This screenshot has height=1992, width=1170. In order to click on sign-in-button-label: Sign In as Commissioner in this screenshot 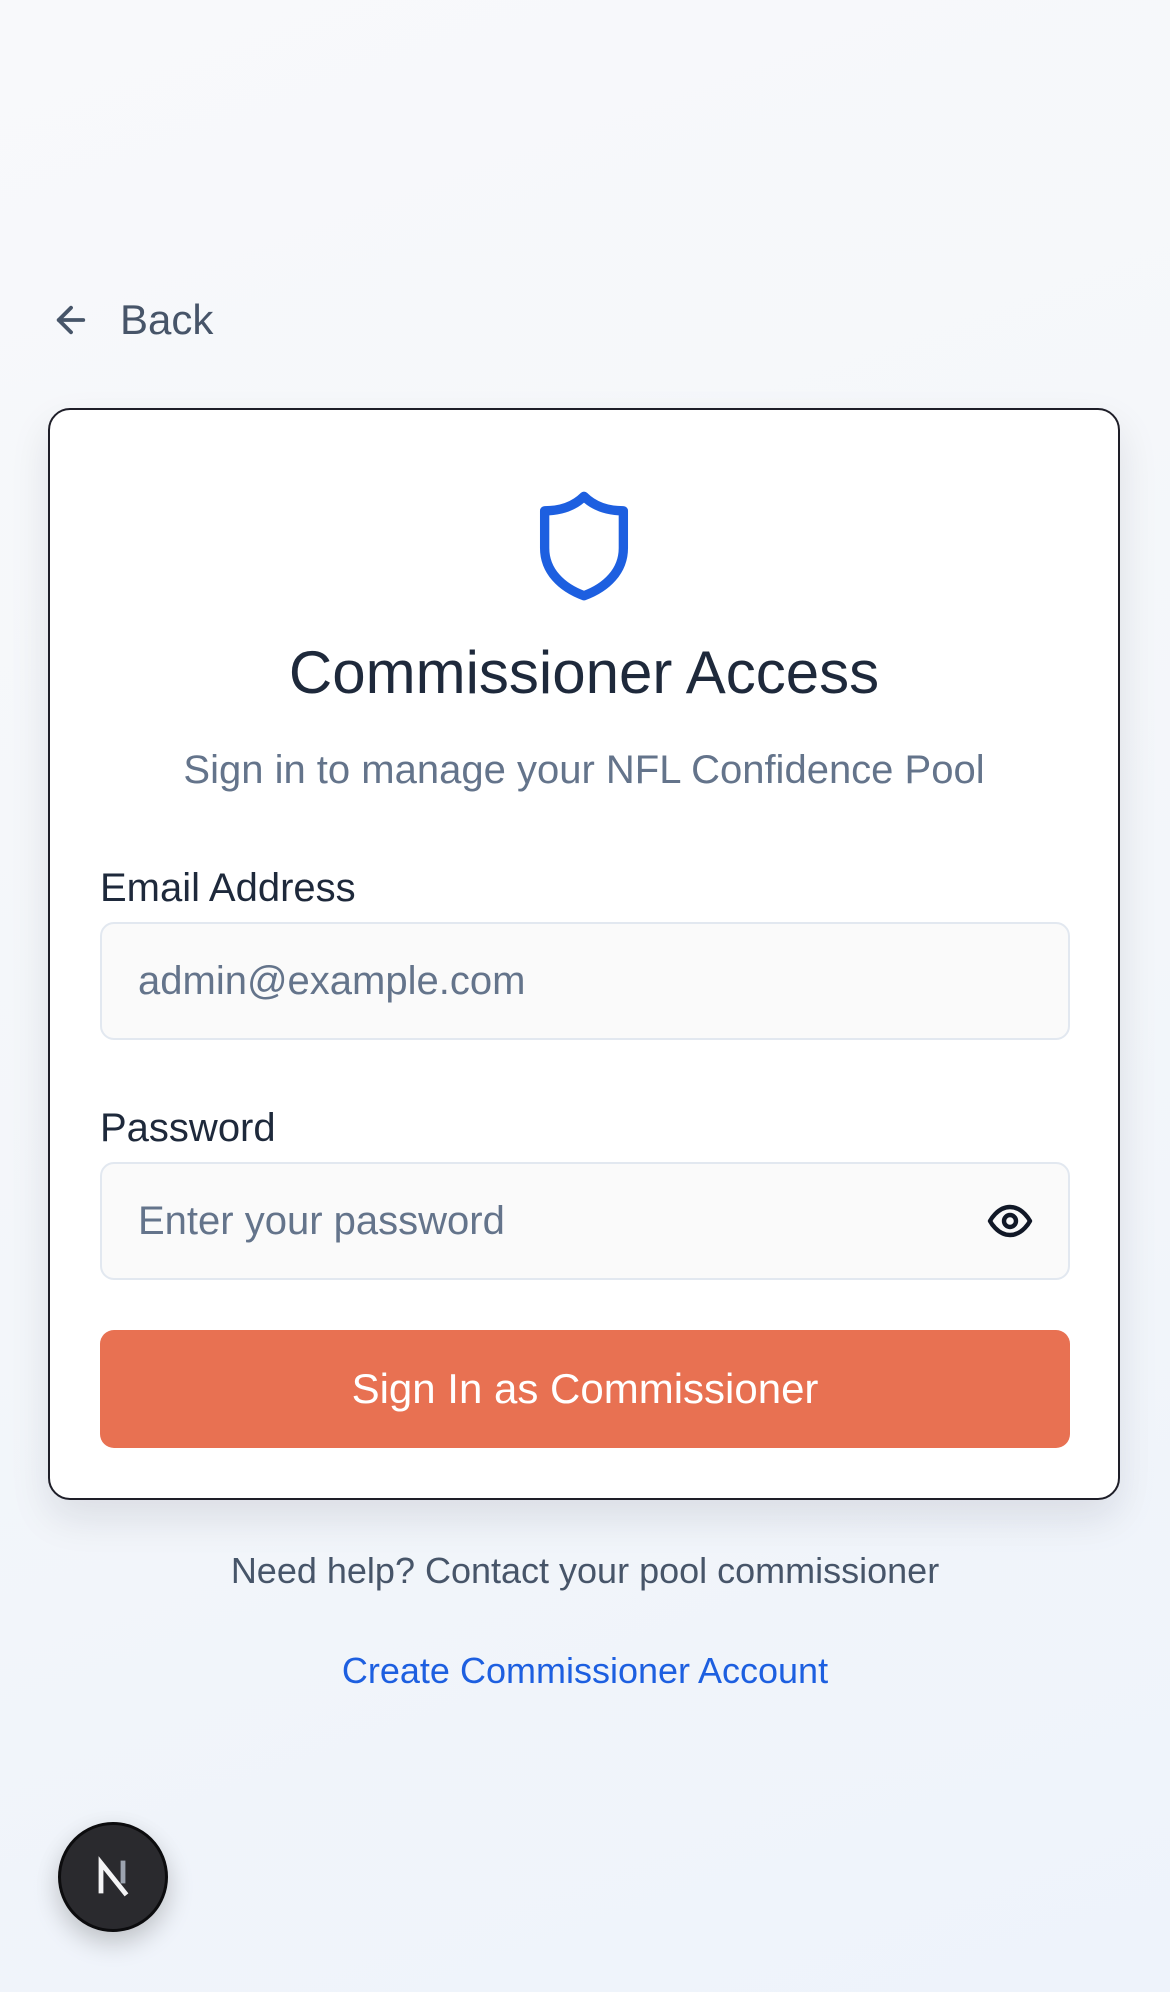, I will do `click(585, 1388)`.